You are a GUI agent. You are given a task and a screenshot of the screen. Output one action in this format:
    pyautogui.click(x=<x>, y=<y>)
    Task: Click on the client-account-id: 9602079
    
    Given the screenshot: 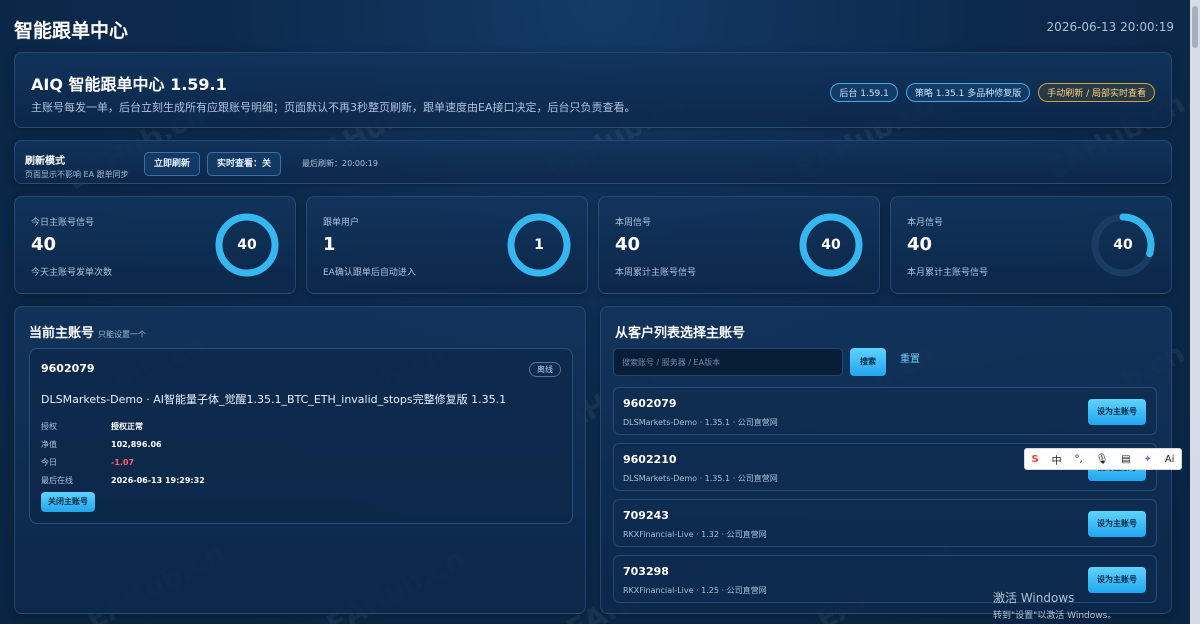 What is the action you would take?
    pyautogui.click(x=650, y=403)
    